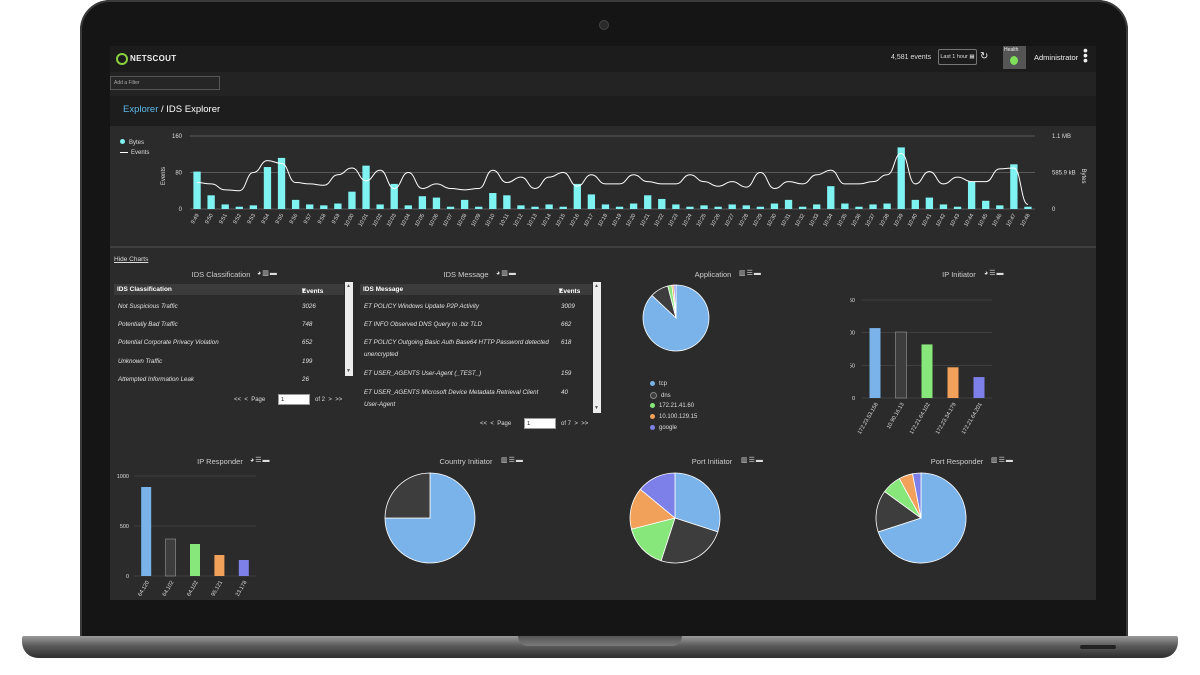 The image size is (1200, 675). What do you see at coordinates (140, 362) in the screenshot?
I see `table-cell: Unknown Traffic` at bounding box center [140, 362].